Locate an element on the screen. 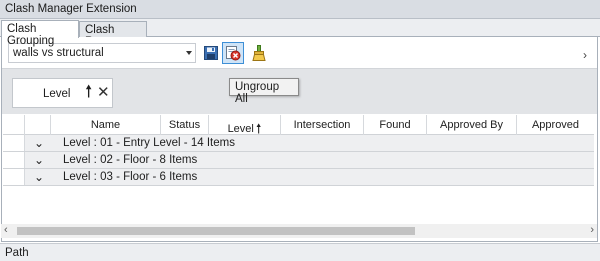 The image size is (600, 261). tab-strip: Clash Grouping Clash Reports is located at coordinates (300, 33).